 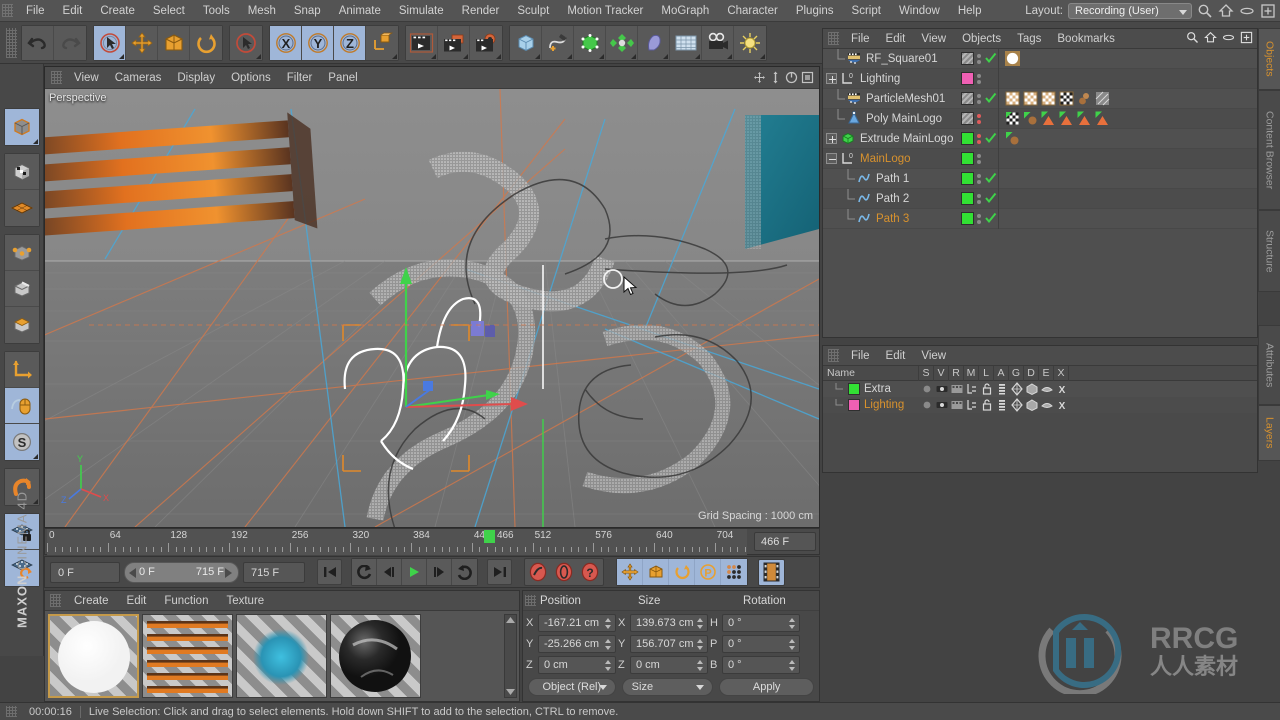 I want to click on menu-grip-handle, so click(x=7, y=10).